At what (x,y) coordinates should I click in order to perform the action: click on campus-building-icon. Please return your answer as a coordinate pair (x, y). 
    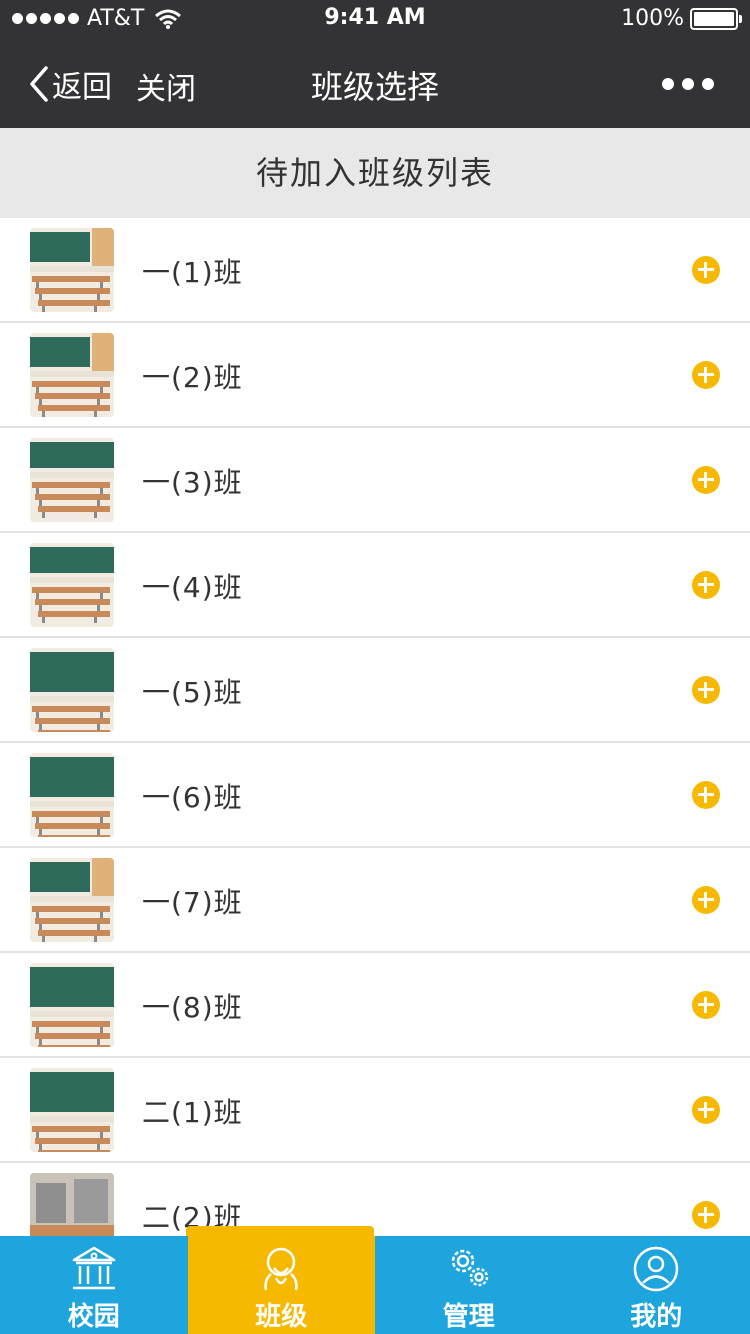
    Looking at the image, I should click on (93, 1268).